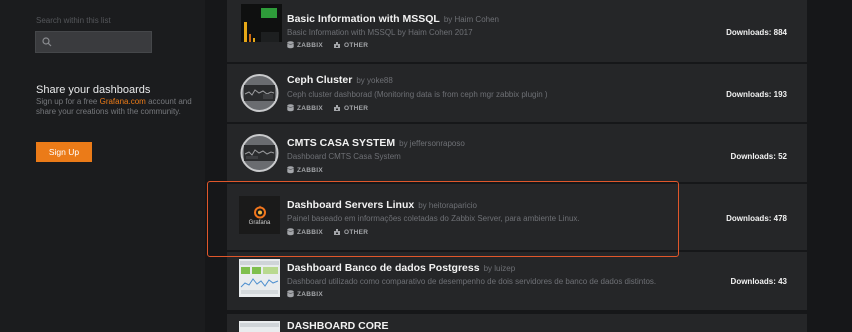 The width and height of the screenshot is (852, 332). I want to click on dashboard-title-text: CMTS CASA SYSTEM, so click(341, 143).